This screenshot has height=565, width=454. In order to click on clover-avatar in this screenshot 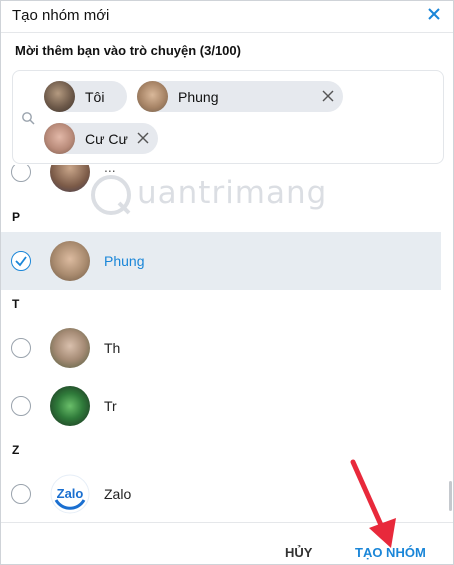, I will do `click(70, 406)`.